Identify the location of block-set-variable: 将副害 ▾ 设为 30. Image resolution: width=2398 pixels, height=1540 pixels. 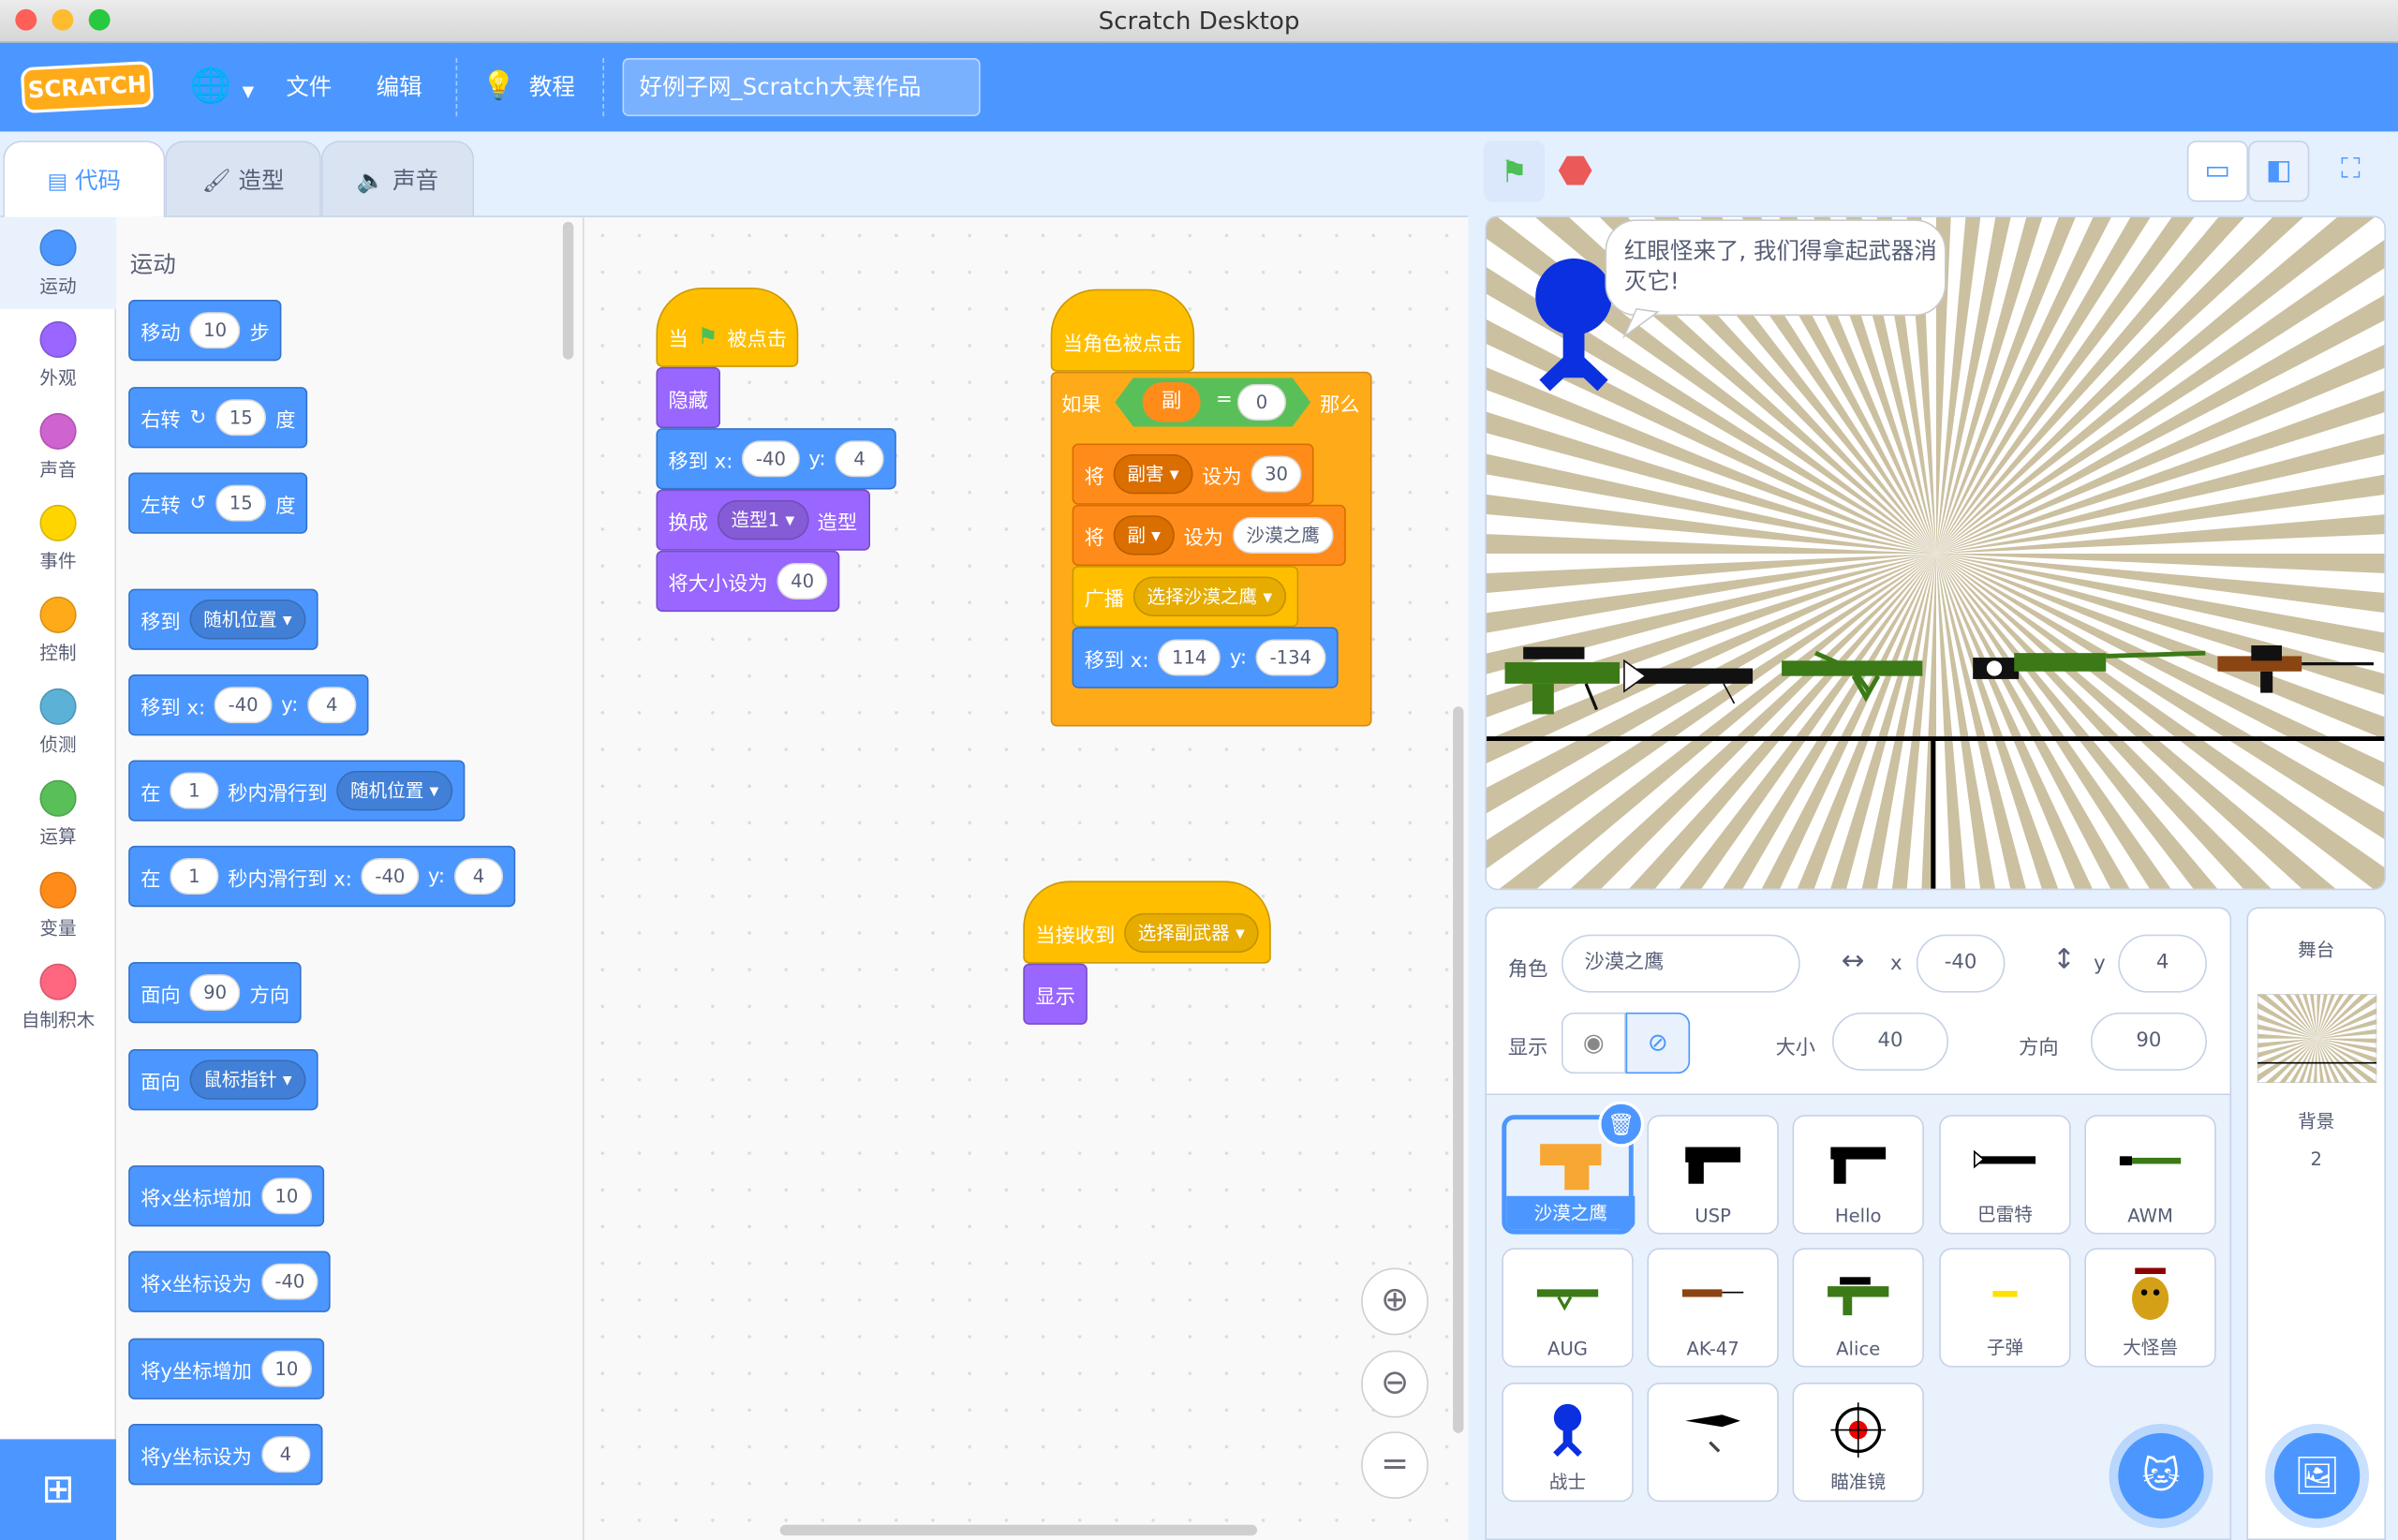
(1193, 474).